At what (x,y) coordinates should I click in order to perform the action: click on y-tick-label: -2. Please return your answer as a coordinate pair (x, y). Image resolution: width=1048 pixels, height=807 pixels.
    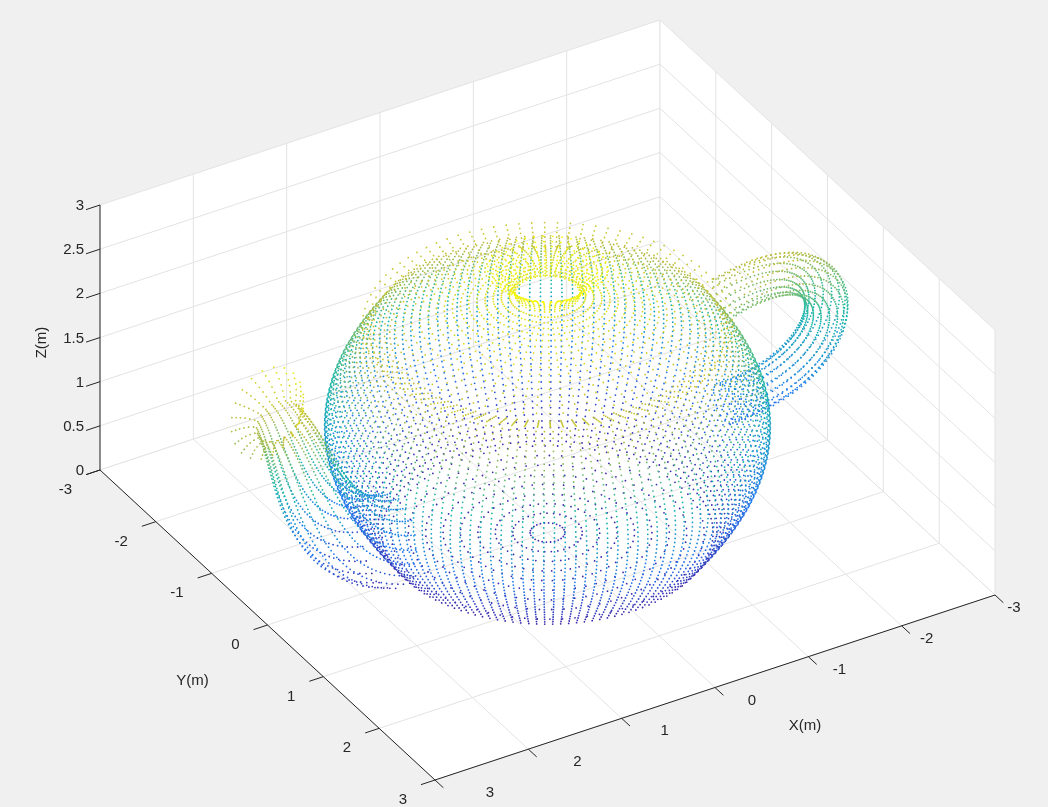
    Looking at the image, I should click on (121, 540).